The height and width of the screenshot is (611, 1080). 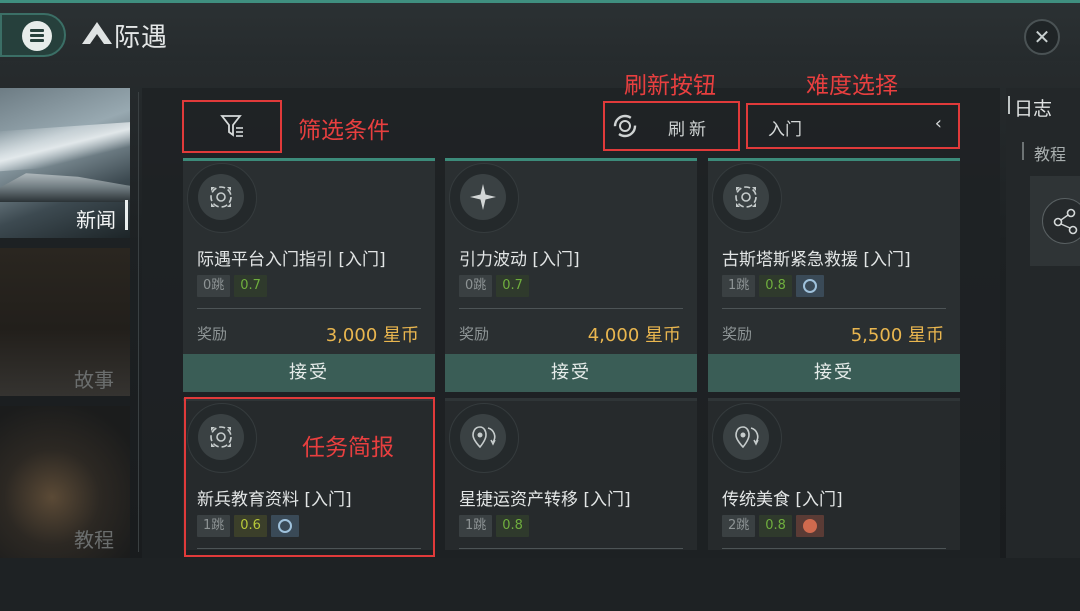 What do you see at coordinates (852, 86) in the screenshot?
I see `annotation-label-difficulty: 难度选择` at bounding box center [852, 86].